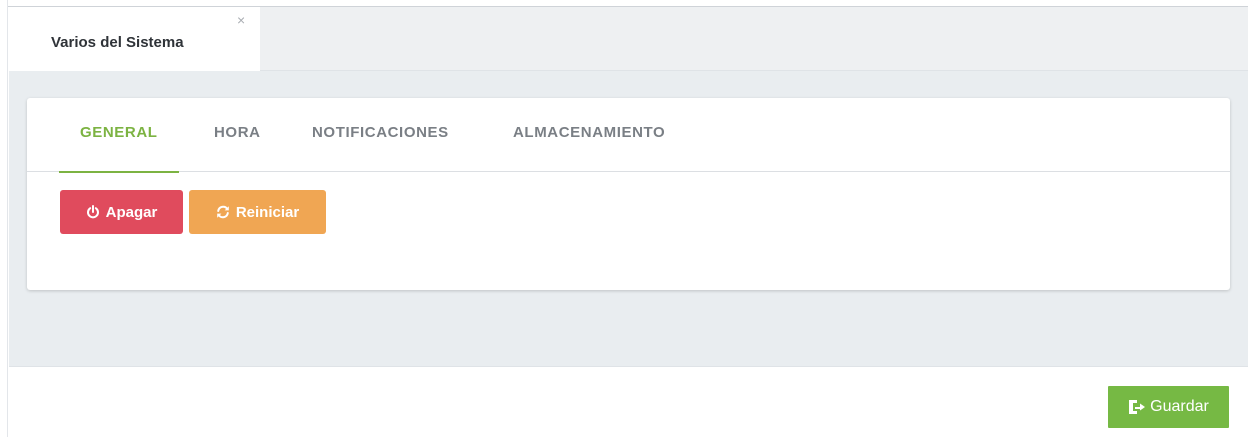 This screenshot has height=437, width=1248. Describe the element at coordinates (1137, 407) in the screenshot. I see `save-export-icon` at that location.